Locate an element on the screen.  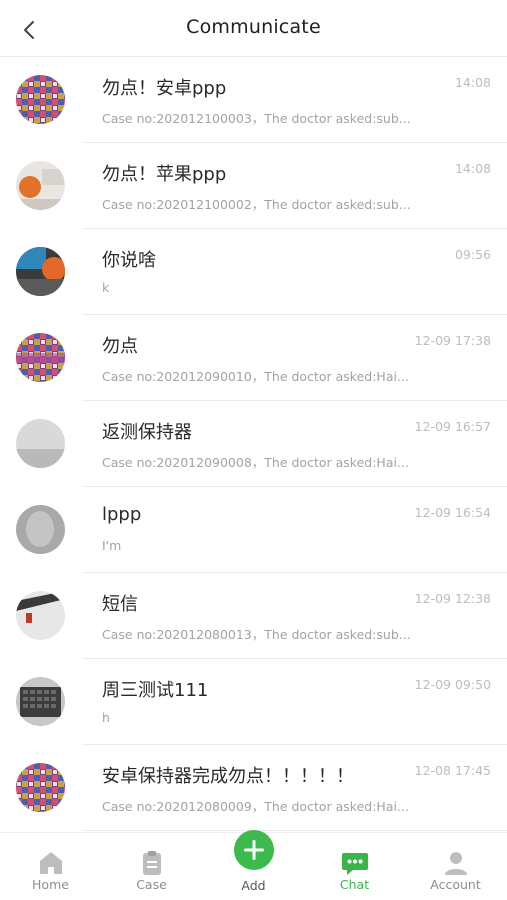
tab-label: Account is located at coordinates (455, 884).